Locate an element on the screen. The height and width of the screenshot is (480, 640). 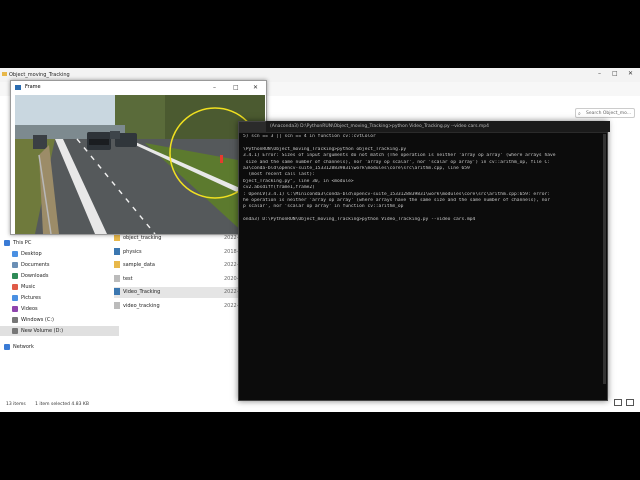
search-icon: ⌕ is located at coordinates (579, 114).